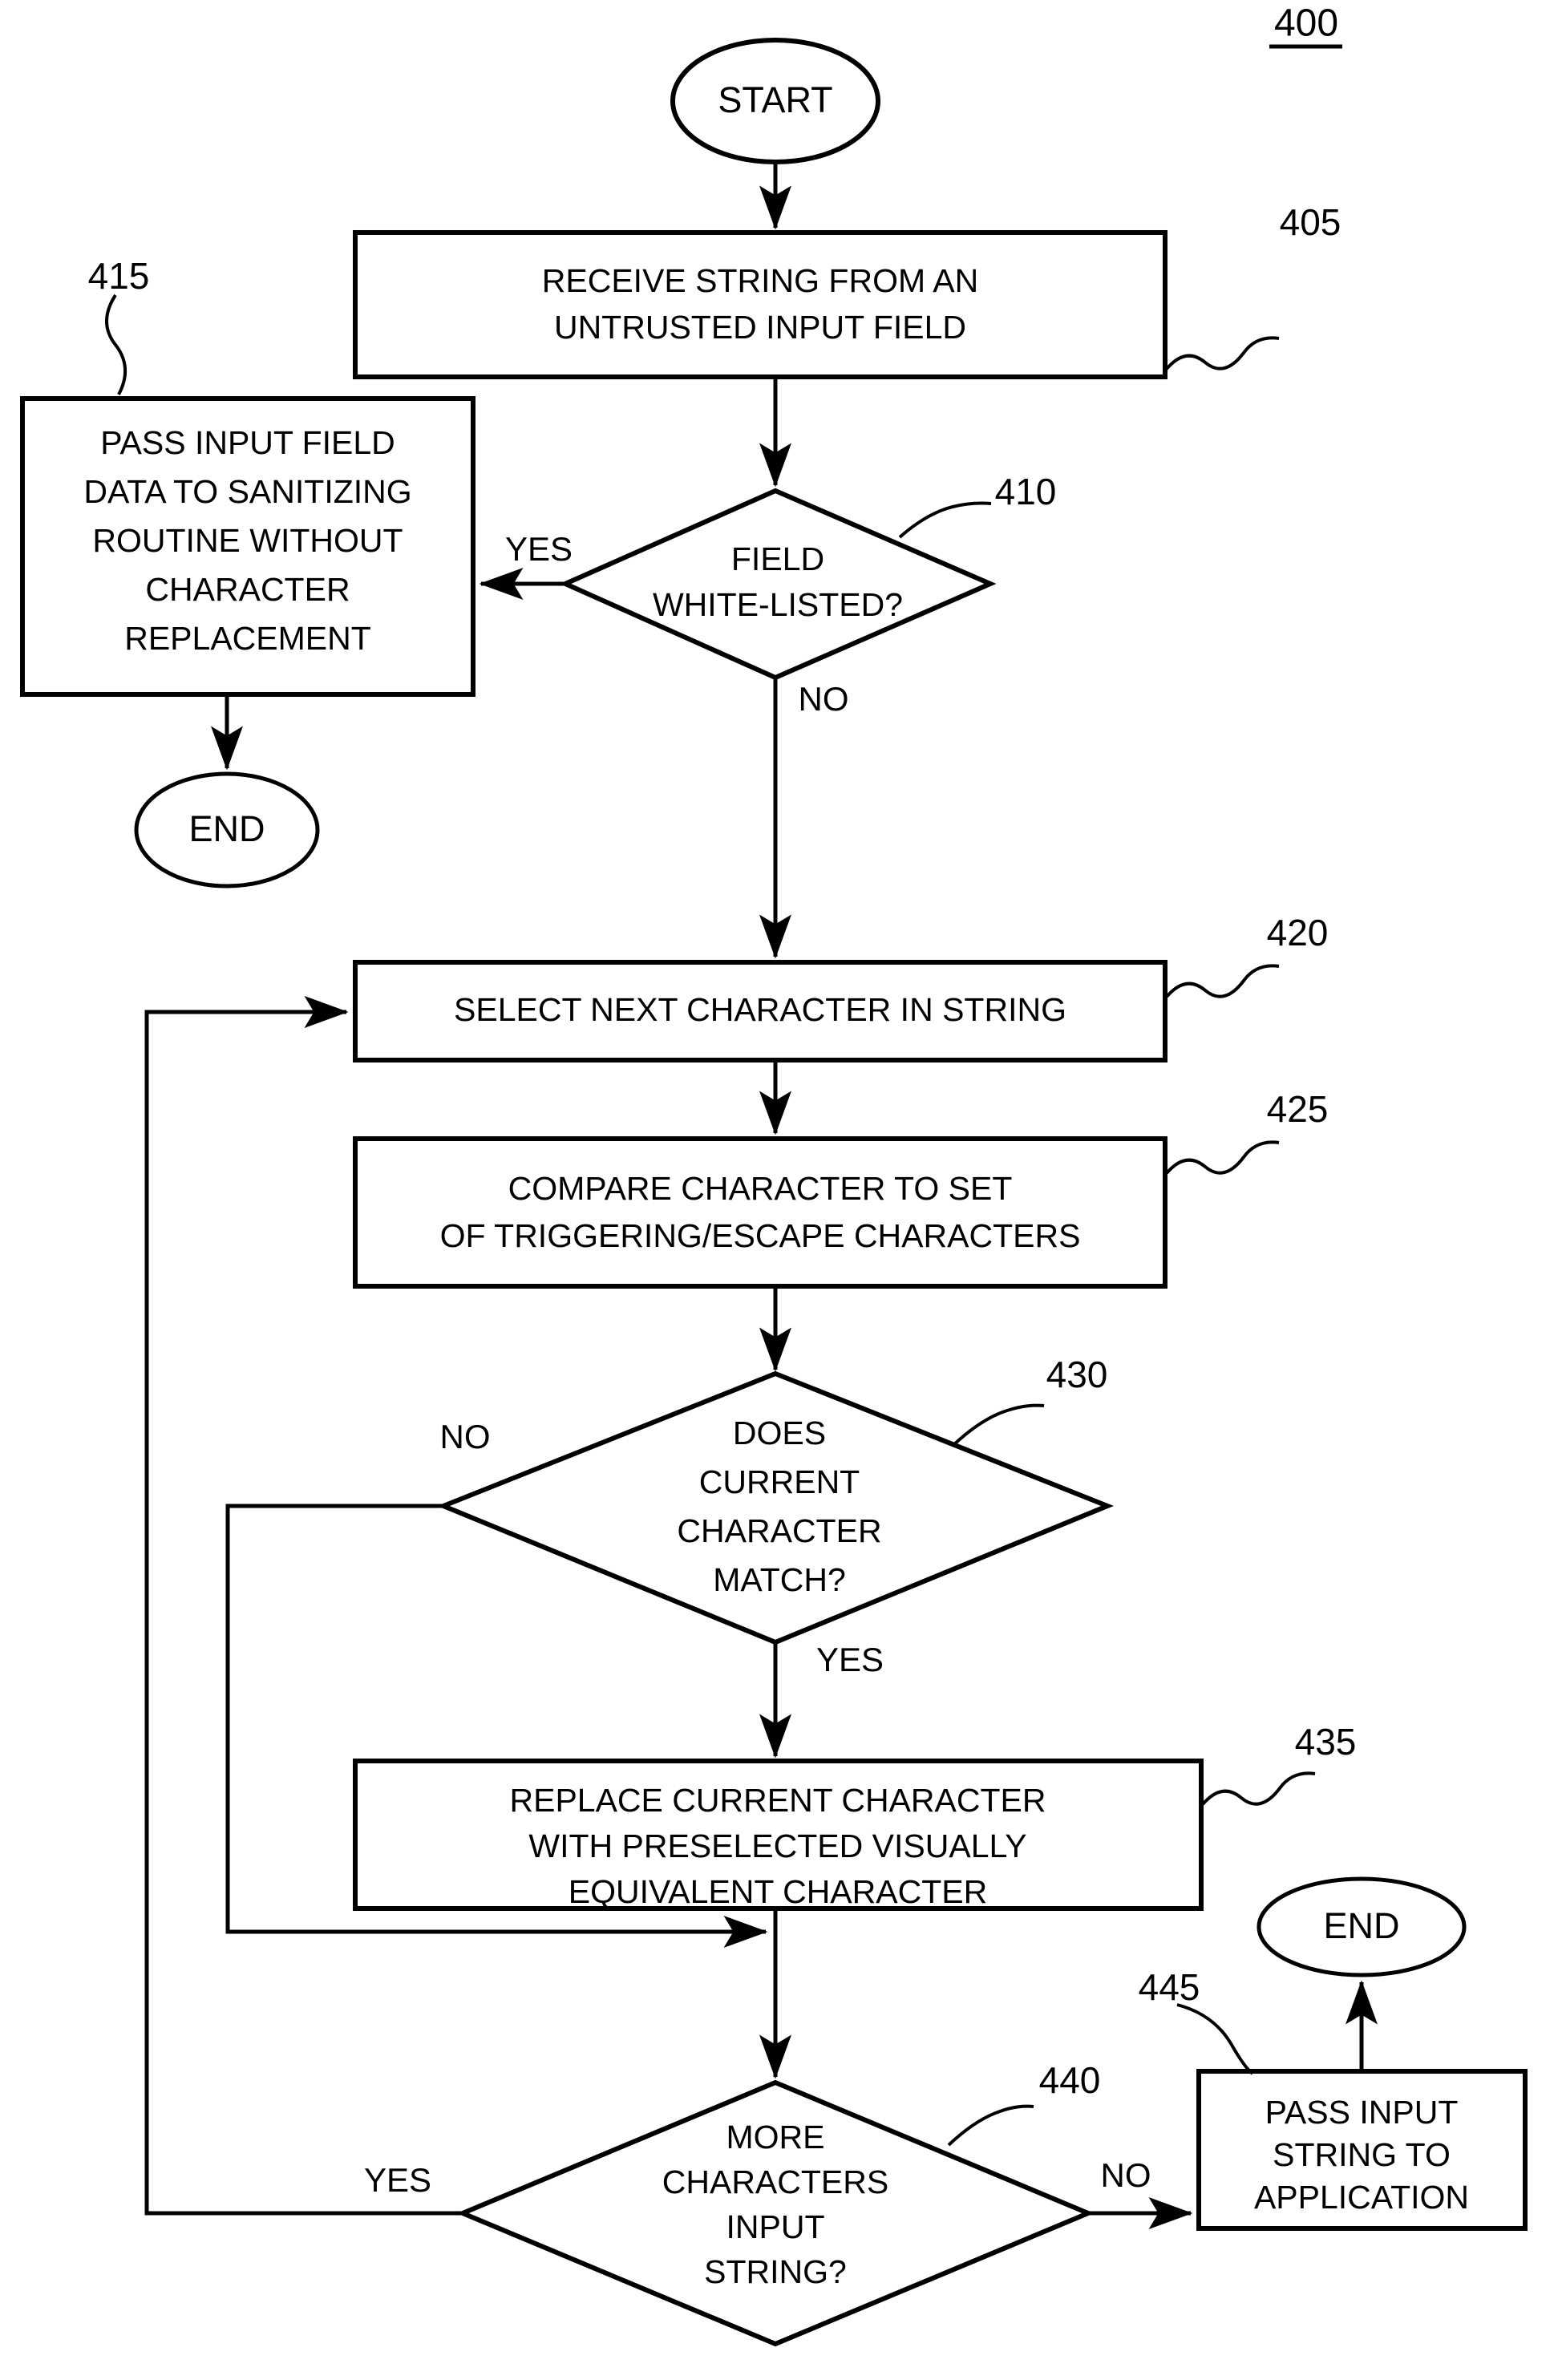 The height and width of the screenshot is (2380, 1558). I want to click on reference-numeral-445: 445, so click(1169, 1987).